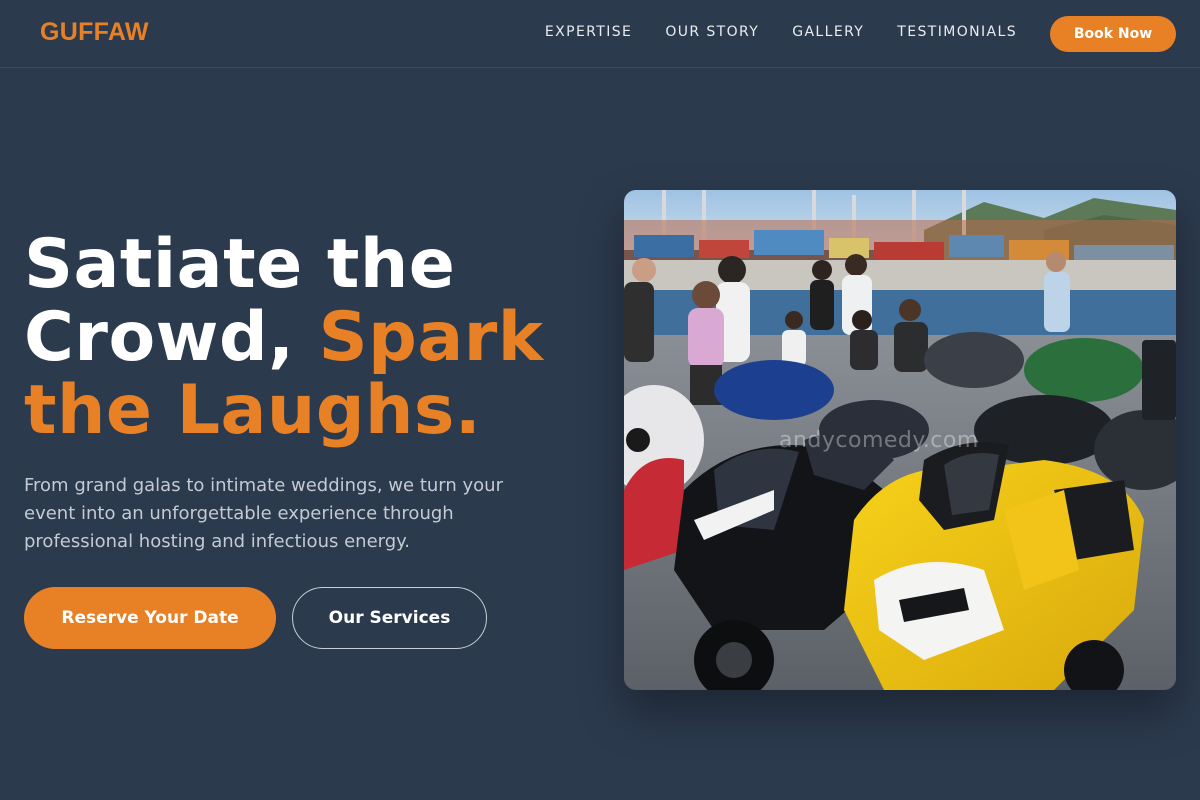 This screenshot has height=800, width=1200. Describe the element at coordinates (150, 618) in the screenshot. I see `reserve-date-button: Reserve Your Date` at that location.